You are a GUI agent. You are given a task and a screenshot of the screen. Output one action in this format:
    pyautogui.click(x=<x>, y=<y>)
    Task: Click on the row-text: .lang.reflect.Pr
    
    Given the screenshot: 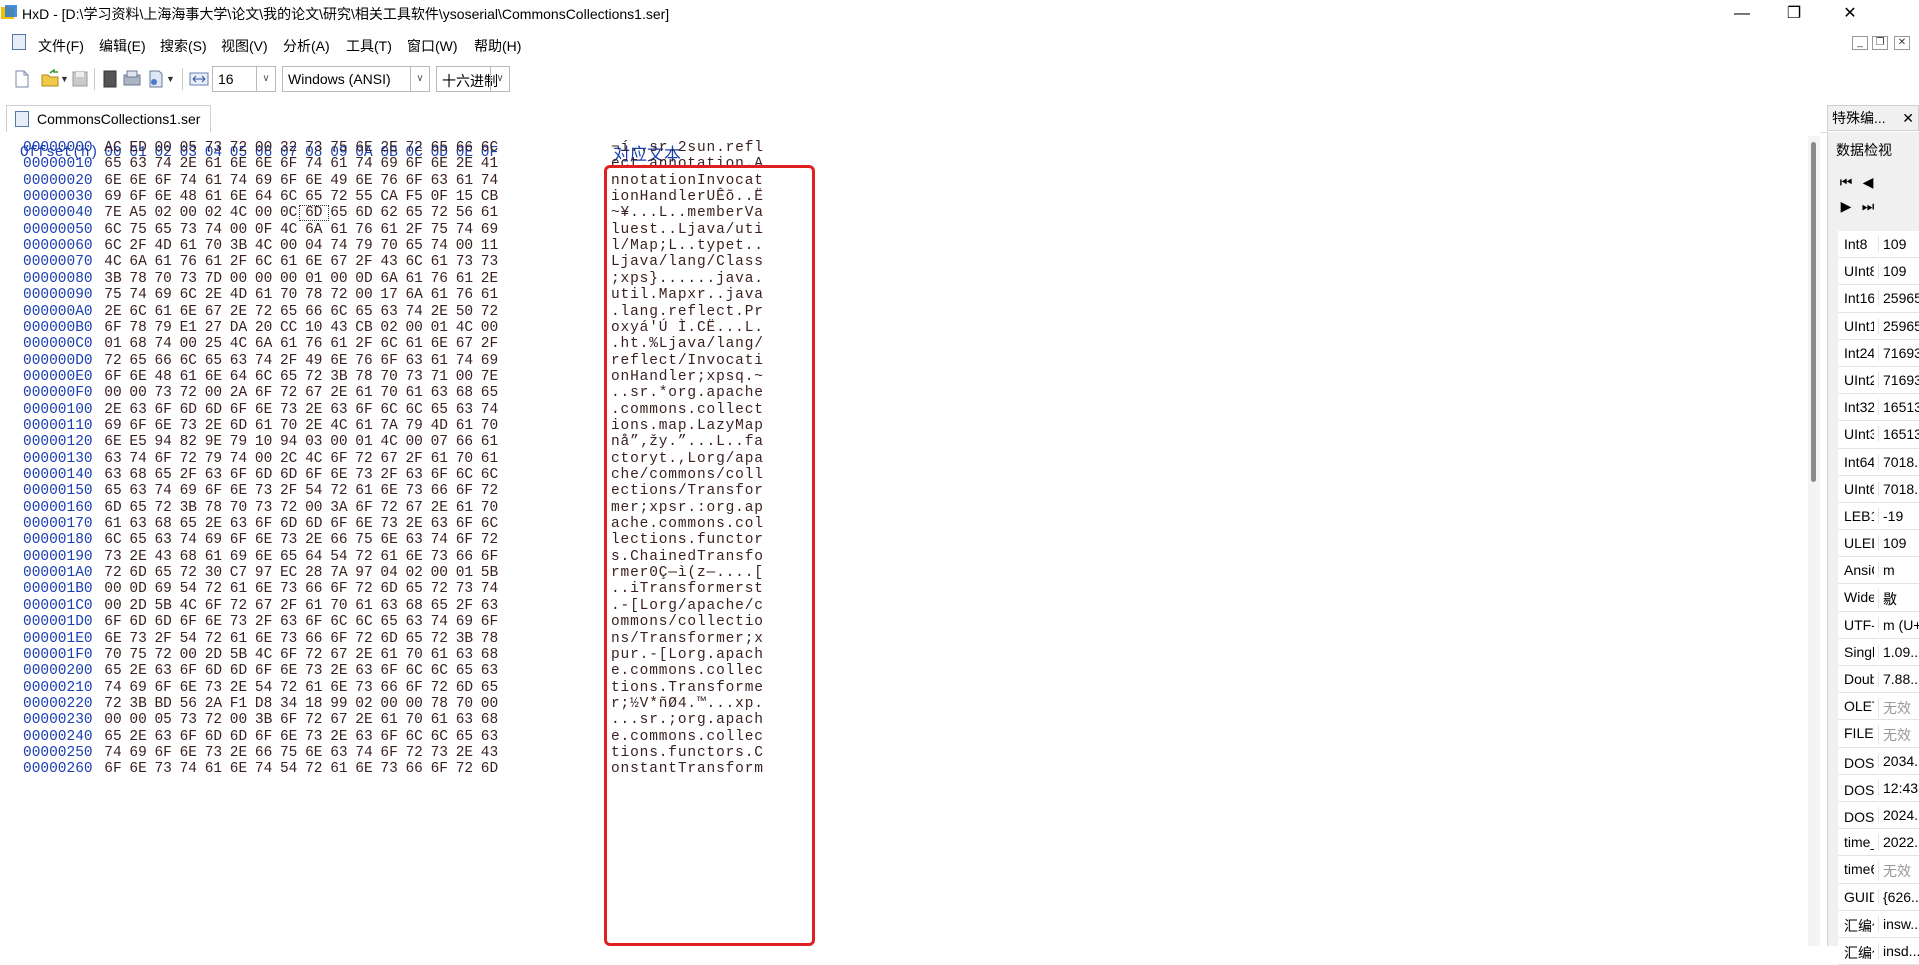 What is the action you would take?
    pyautogui.click(x=687, y=312)
    